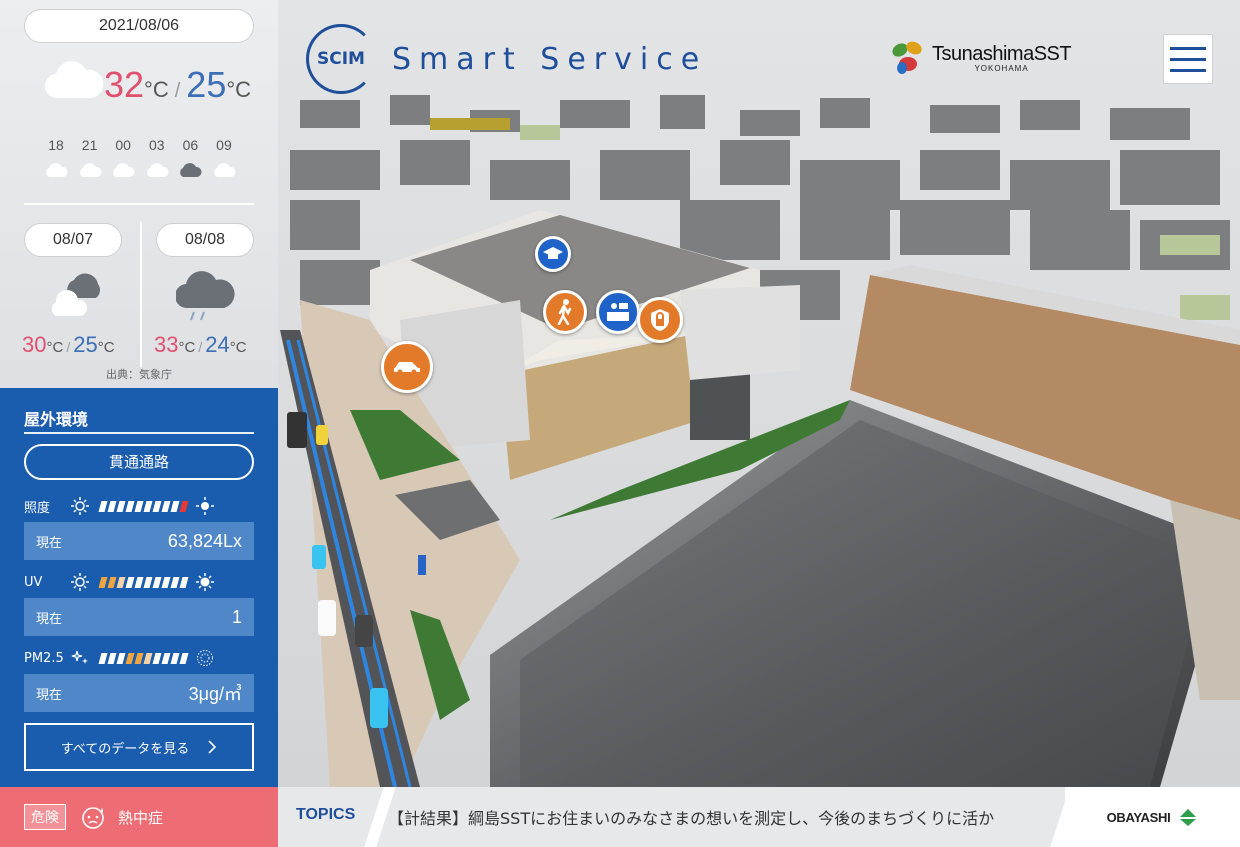  What do you see at coordinates (56, 145) in the screenshot?
I see `hour-label: 18` at bounding box center [56, 145].